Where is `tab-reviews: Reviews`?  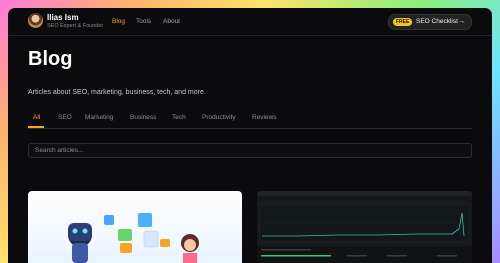
tab-reviews: Reviews is located at coordinates (264, 117).